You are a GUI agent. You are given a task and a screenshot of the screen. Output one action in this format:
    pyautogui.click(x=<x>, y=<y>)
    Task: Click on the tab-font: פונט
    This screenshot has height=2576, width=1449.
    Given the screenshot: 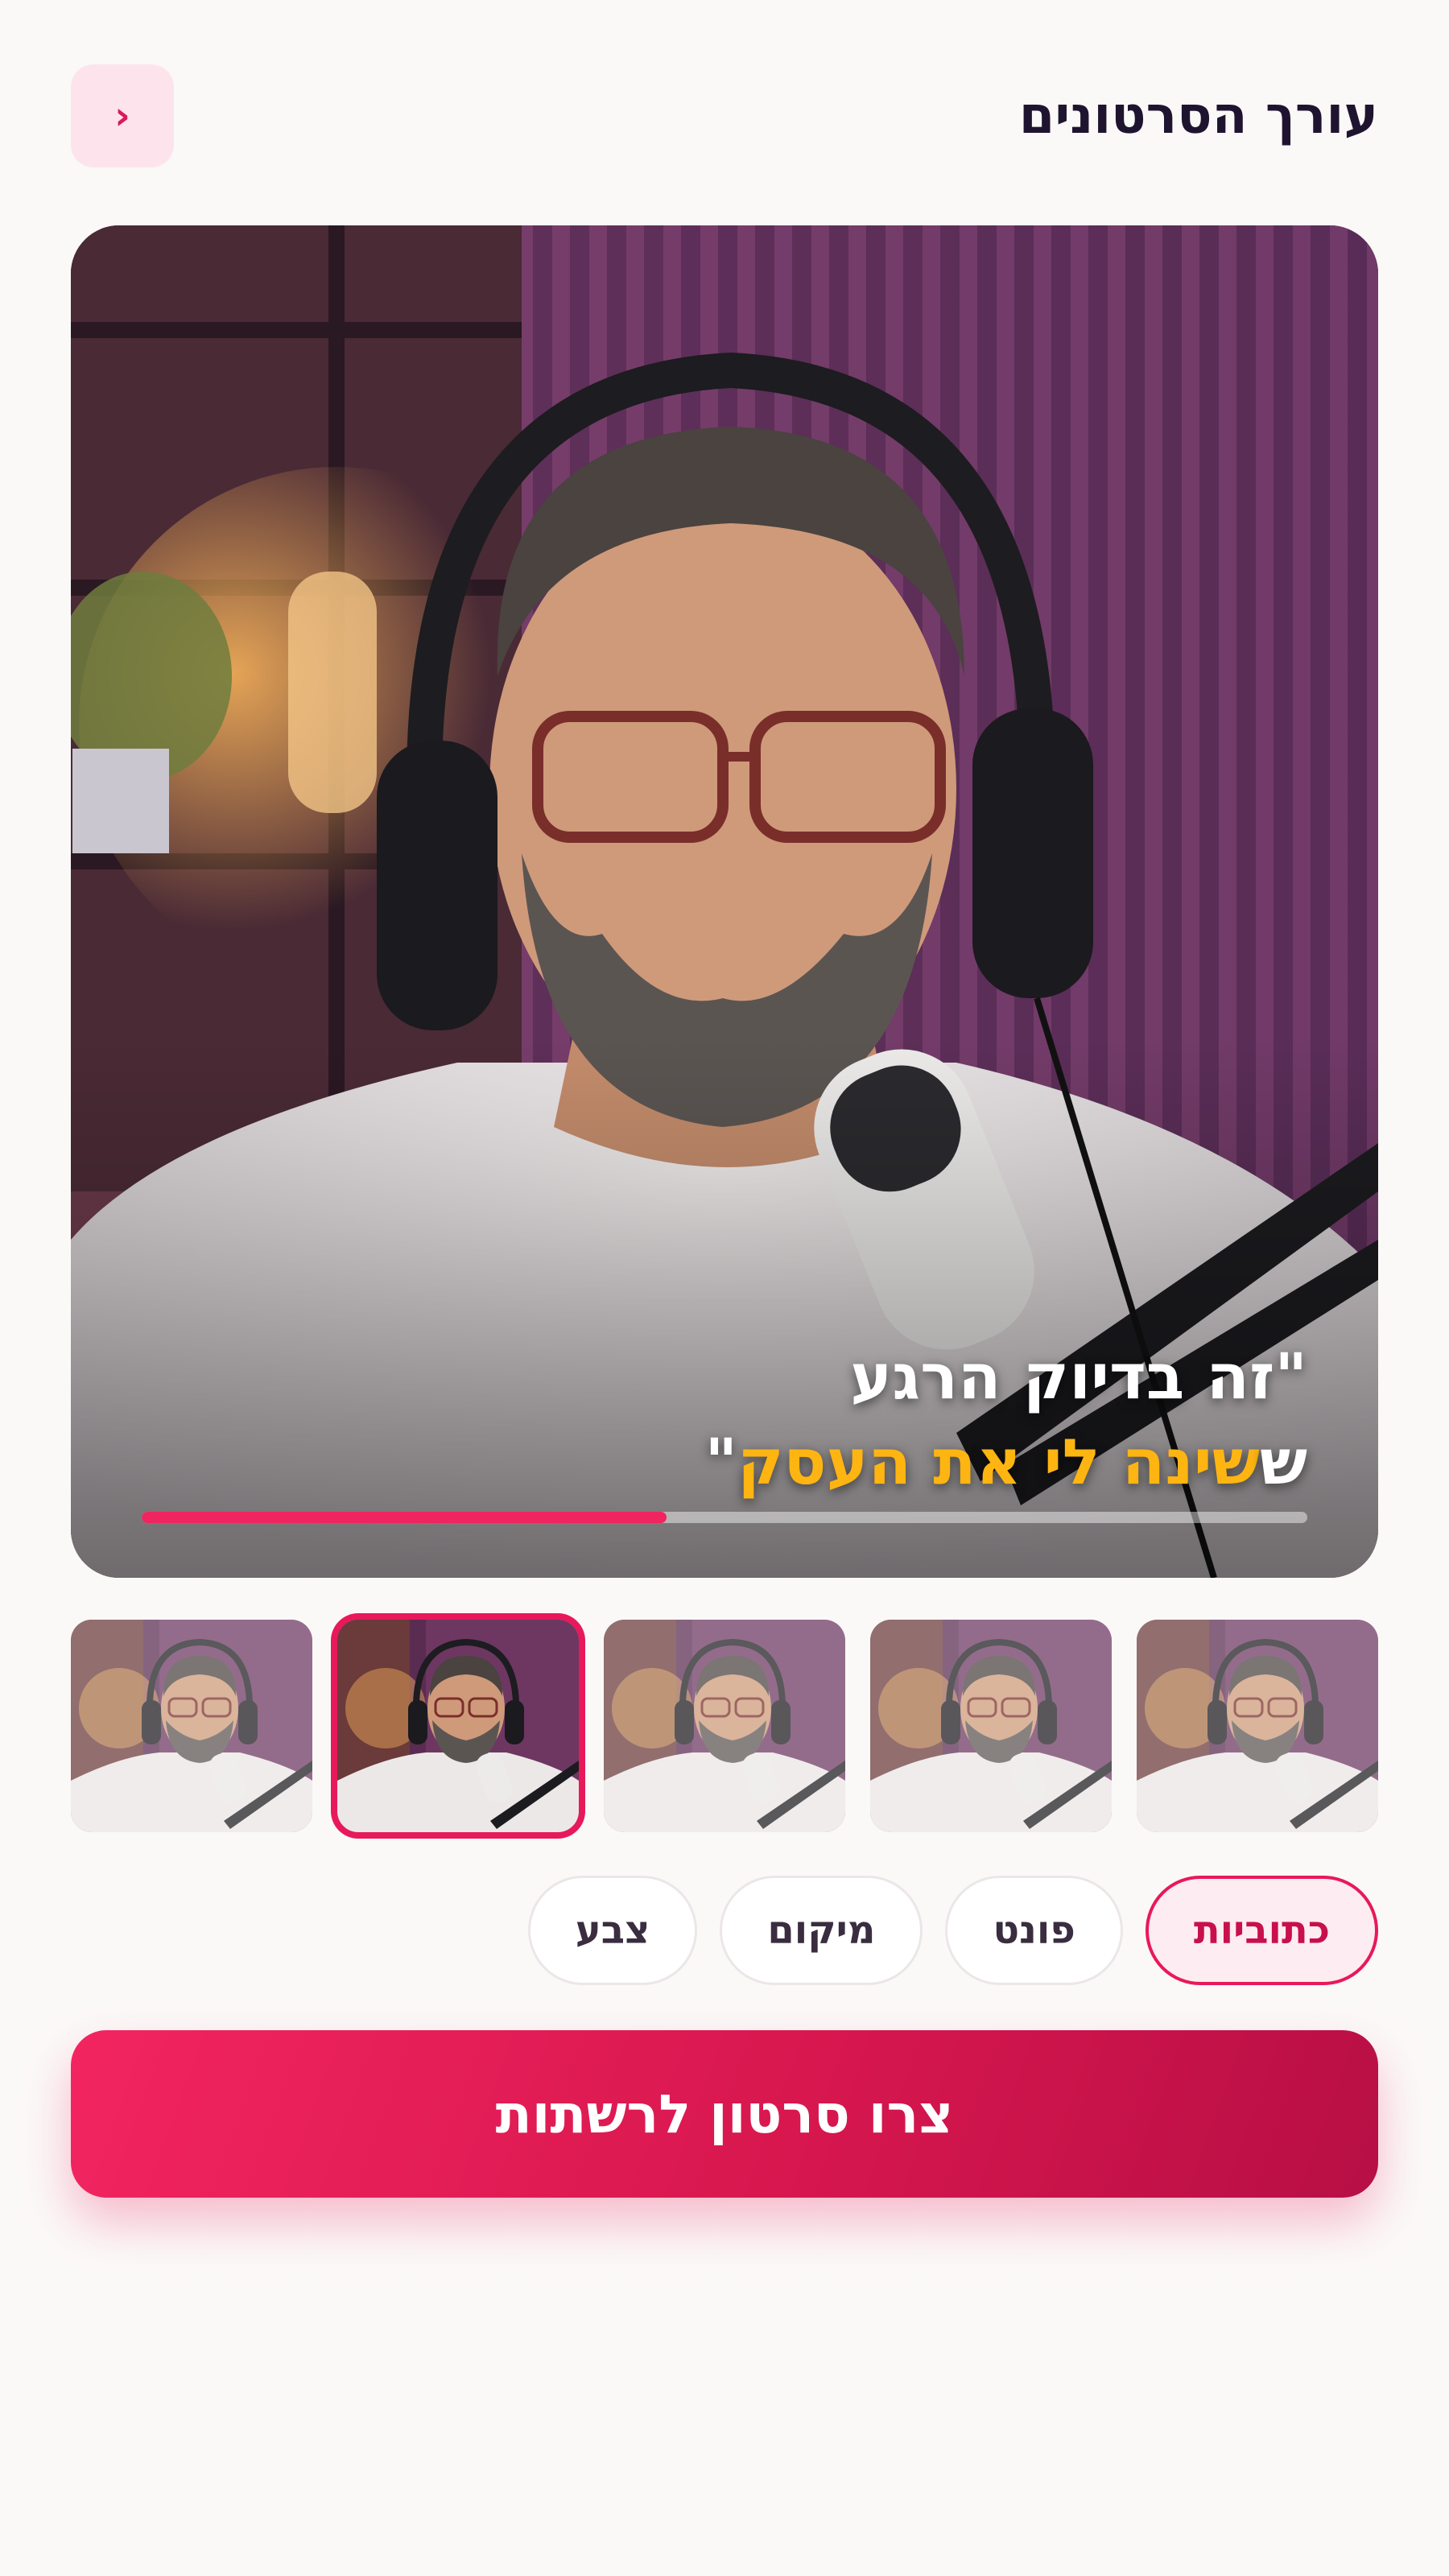 What is the action you would take?
    pyautogui.click(x=1034, y=1931)
    